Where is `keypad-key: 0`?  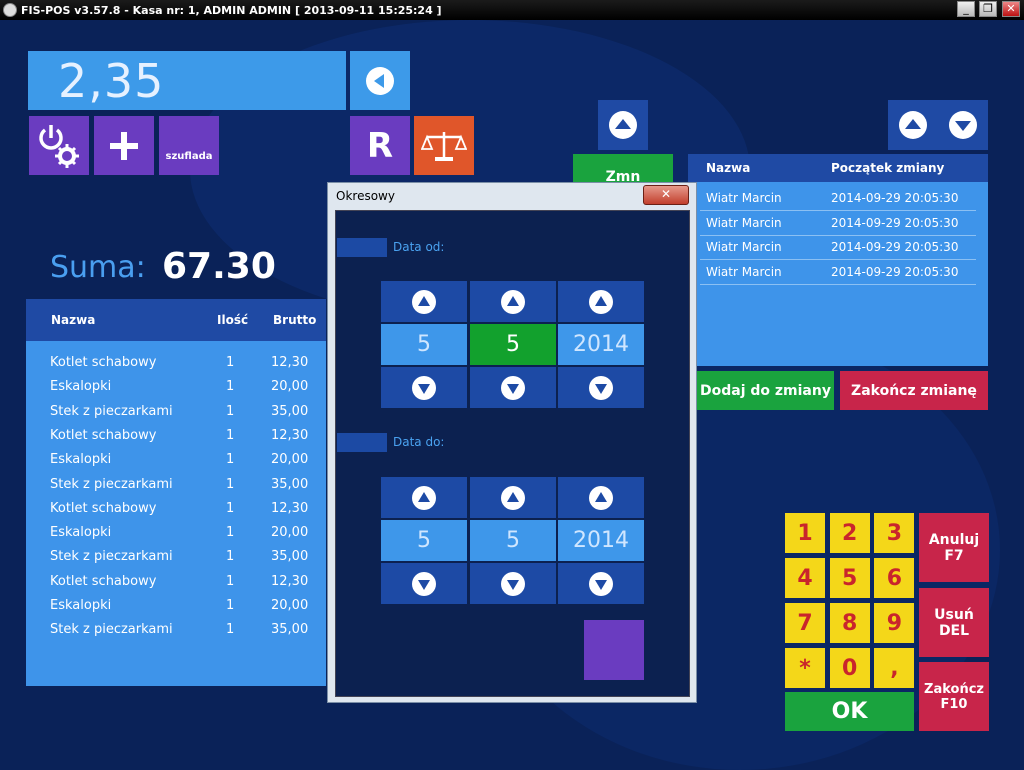 keypad-key: 0 is located at coordinates (849, 668).